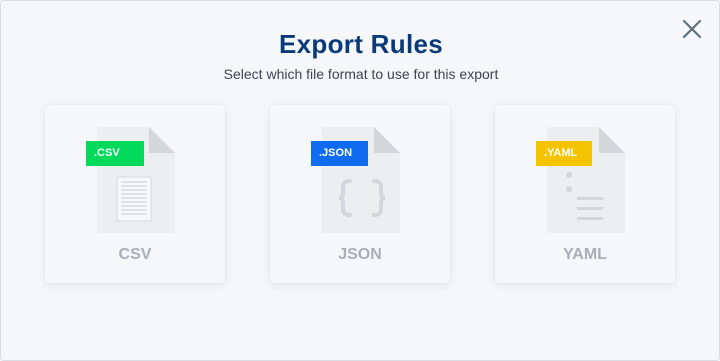 The width and height of the screenshot is (720, 361). What do you see at coordinates (585, 194) in the screenshot?
I see `format-card-yaml: .YAML YAML` at bounding box center [585, 194].